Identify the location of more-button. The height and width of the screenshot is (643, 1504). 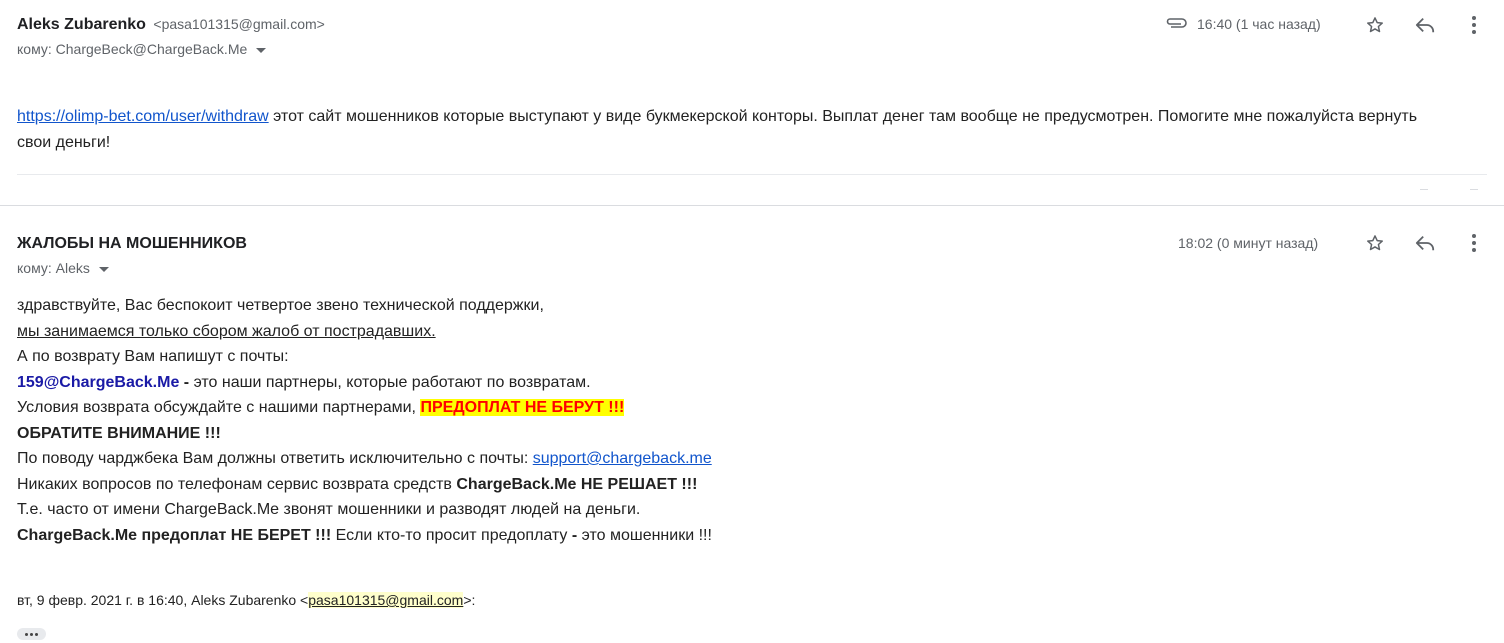
(1474, 243).